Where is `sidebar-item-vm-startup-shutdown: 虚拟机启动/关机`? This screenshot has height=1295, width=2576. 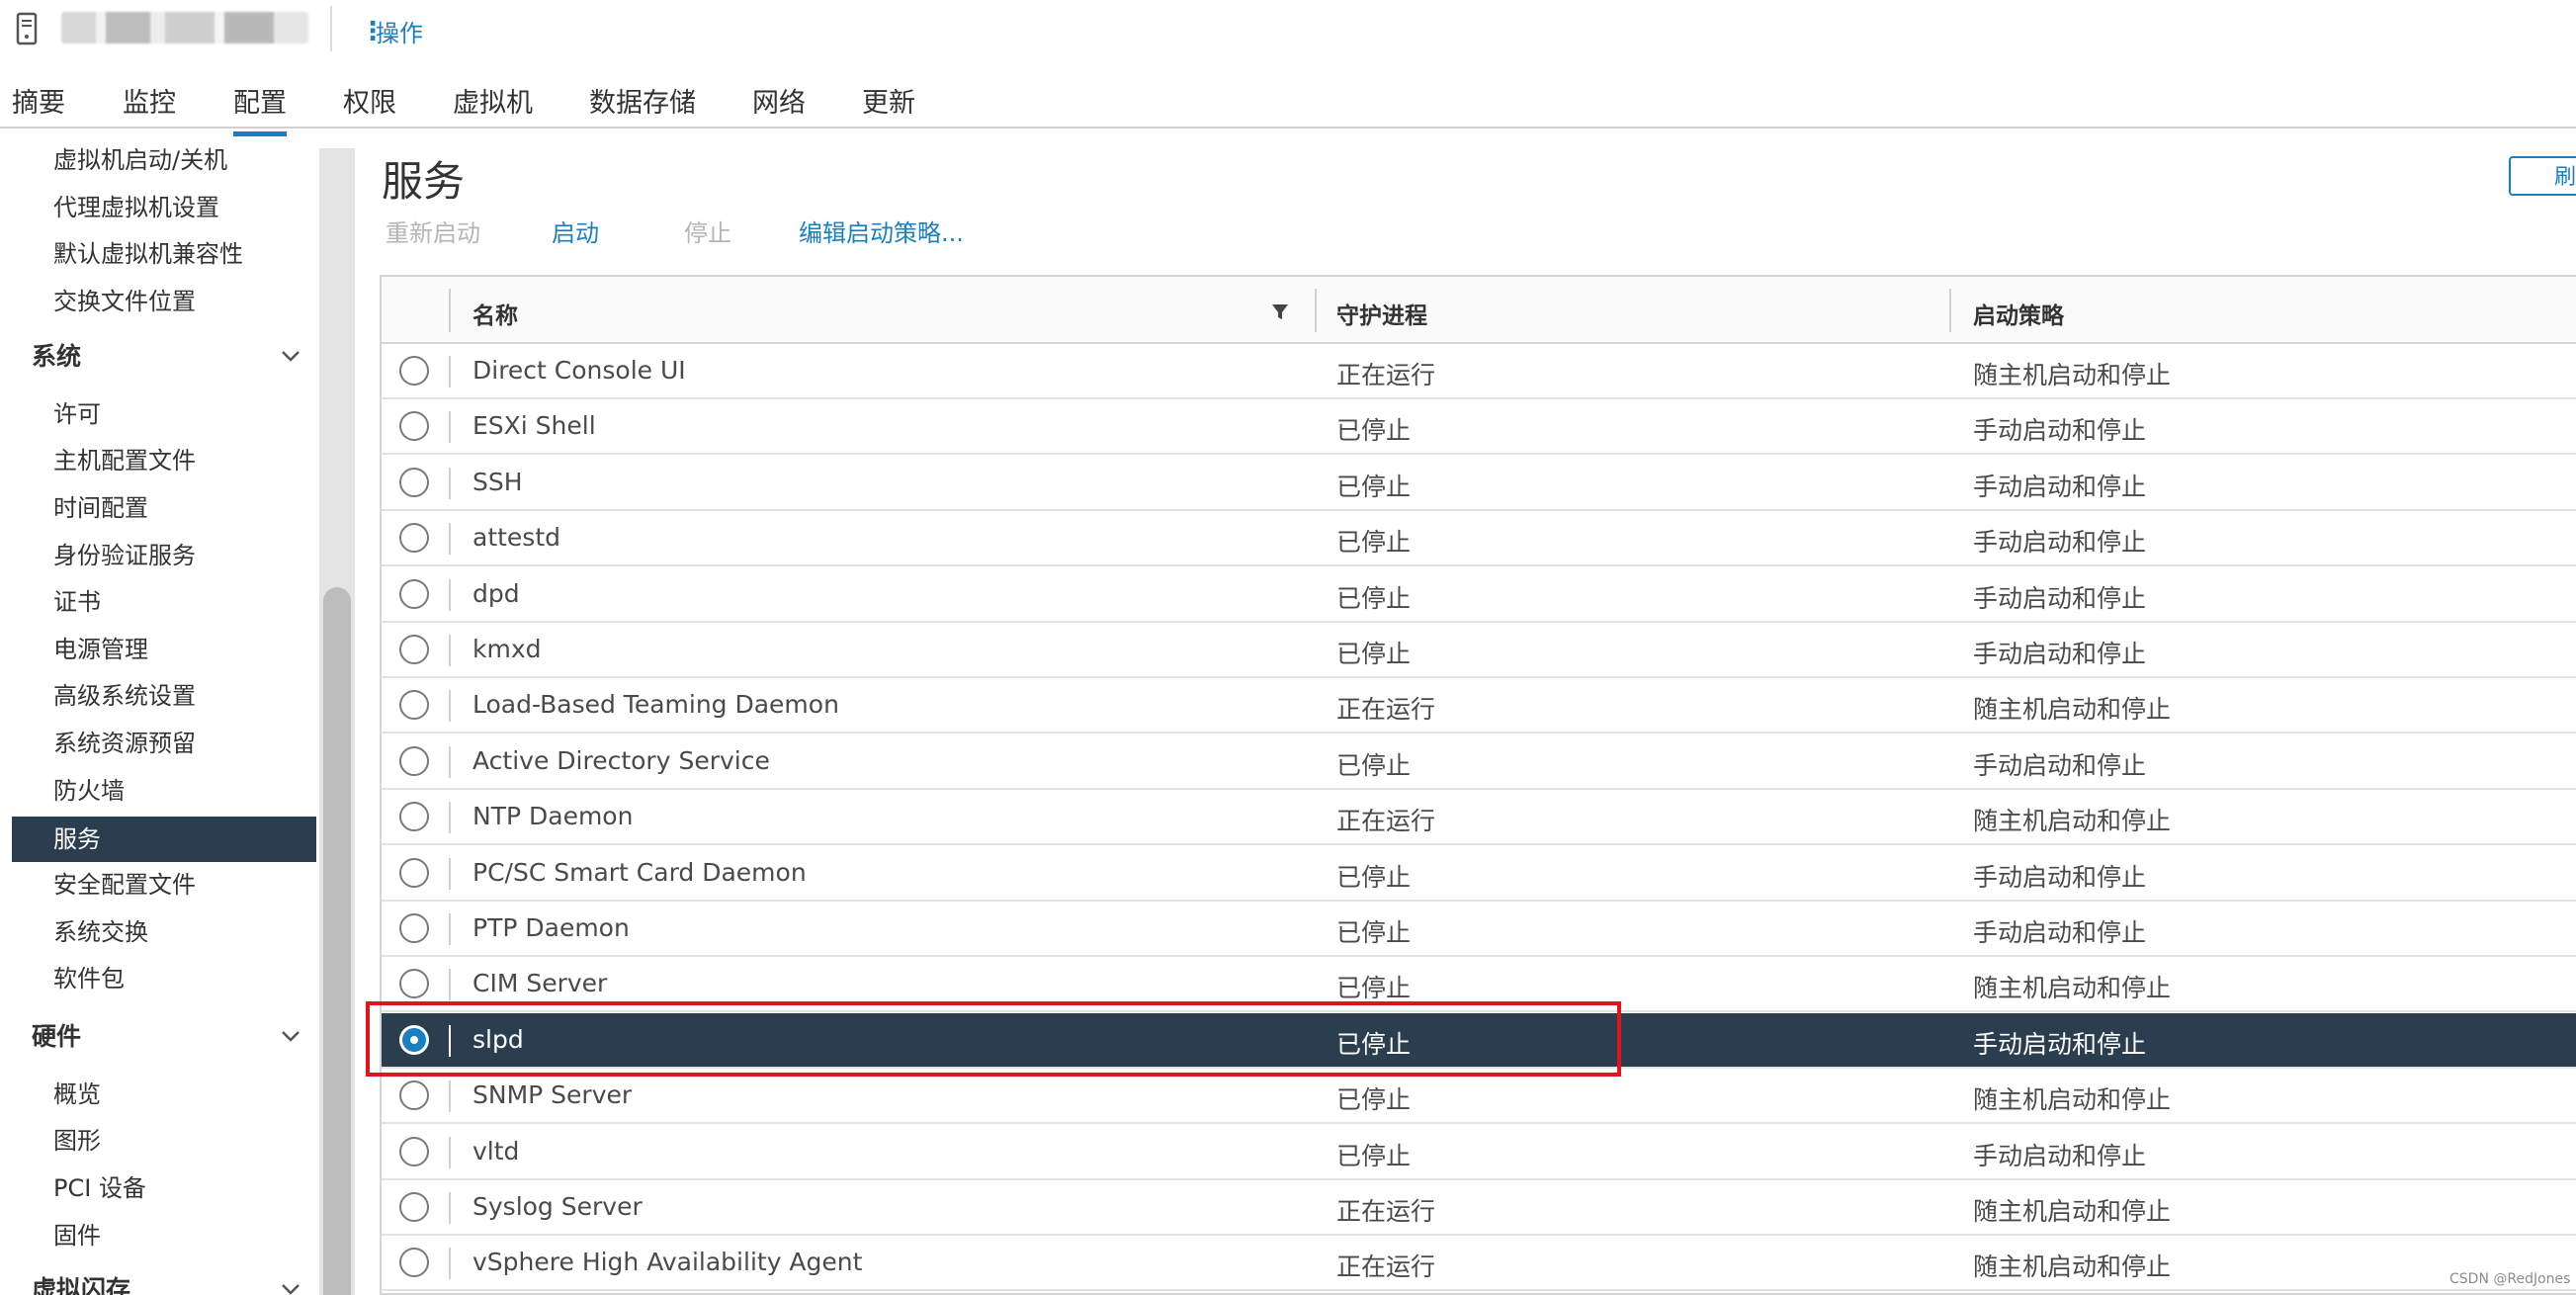 sidebar-item-vm-startup-shutdown: 虚拟机启动/关机 is located at coordinates (164, 160).